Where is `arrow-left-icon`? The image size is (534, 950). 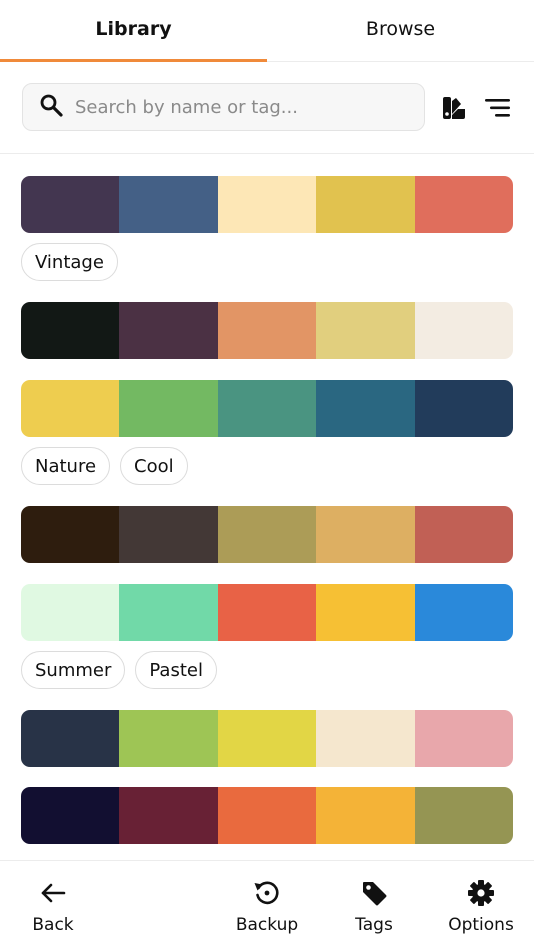
arrow-left-icon is located at coordinates (53, 893).